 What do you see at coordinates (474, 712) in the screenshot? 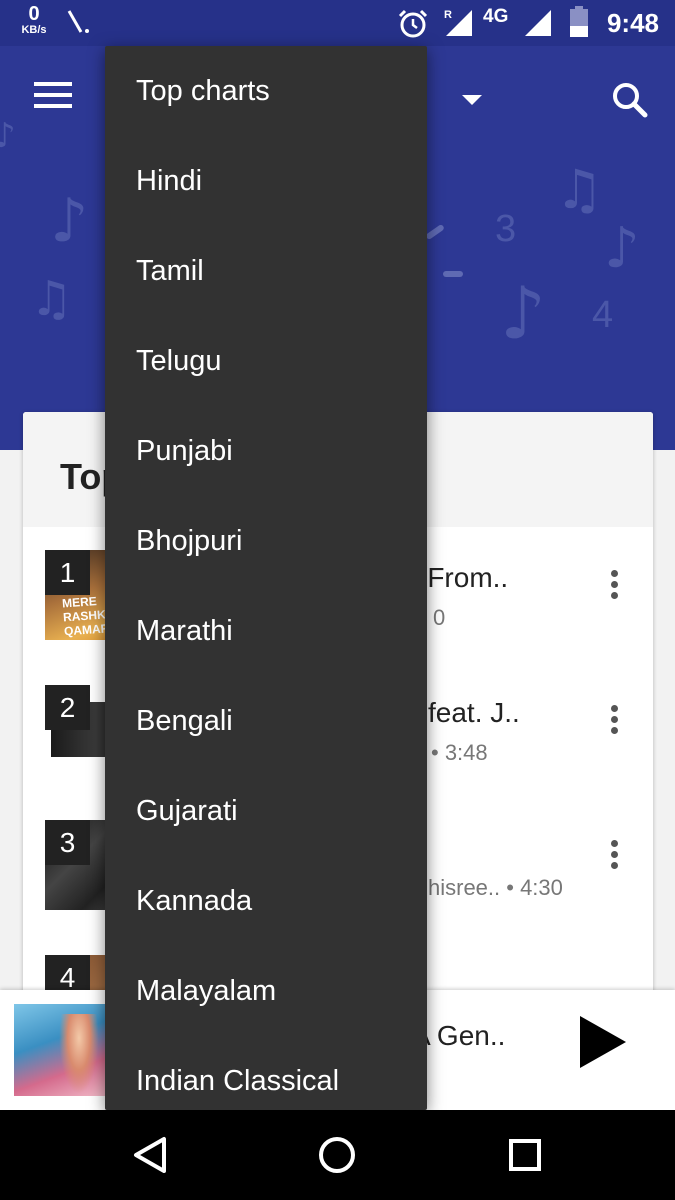
I see `song-title: feat. J..` at bounding box center [474, 712].